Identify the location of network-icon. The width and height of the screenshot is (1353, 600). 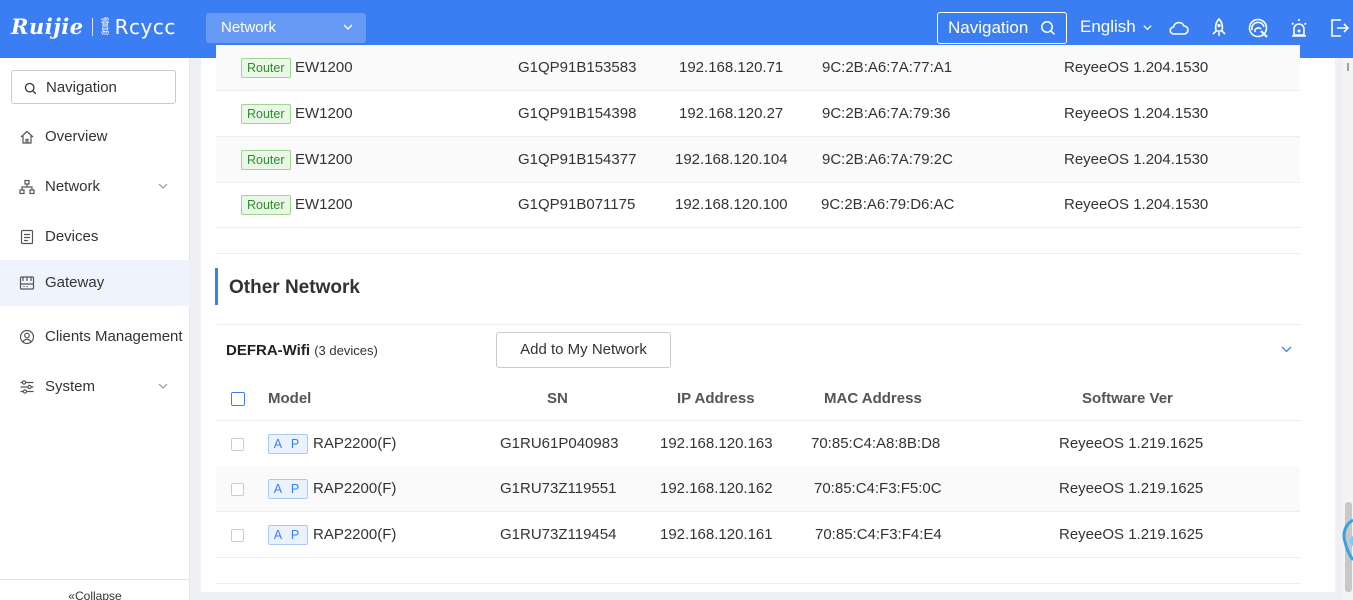
(27, 187).